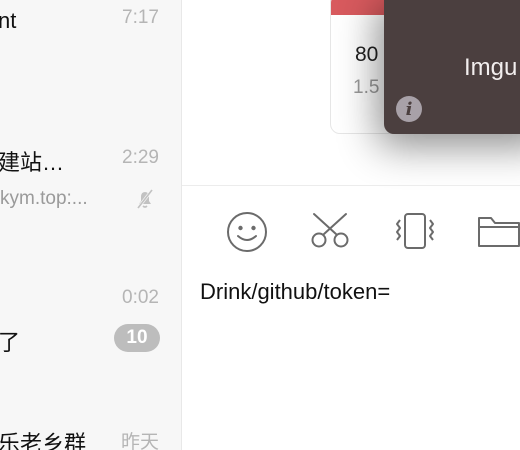 The width and height of the screenshot is (520, 450). What do you see at coordinates (90, 430) in the screenshot?
I see `chat-list-item: 乐老乡群 昨天` at bounding box center [90, 430].